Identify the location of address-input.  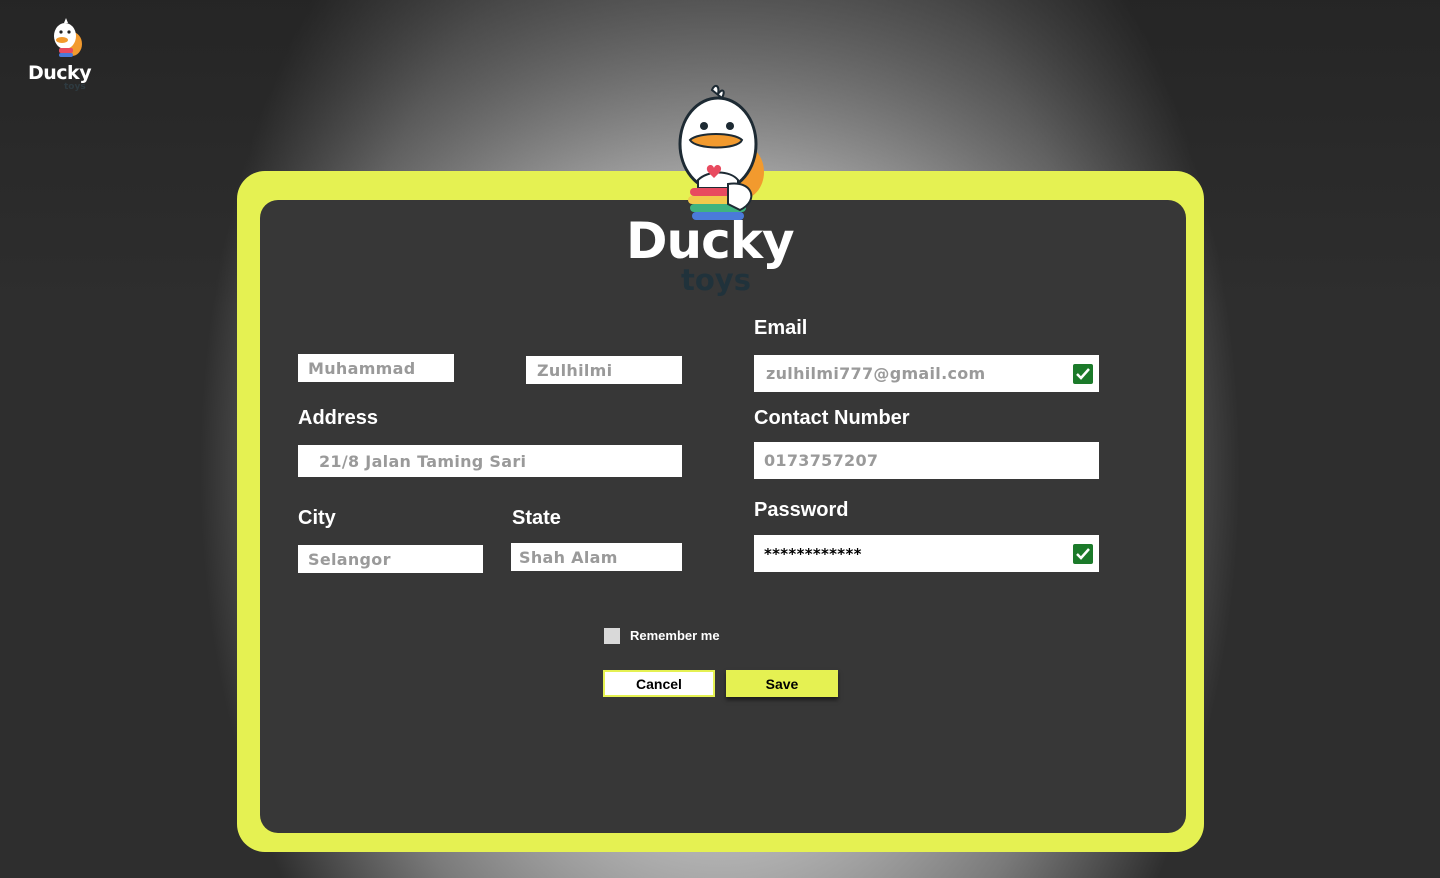
(500, 461).